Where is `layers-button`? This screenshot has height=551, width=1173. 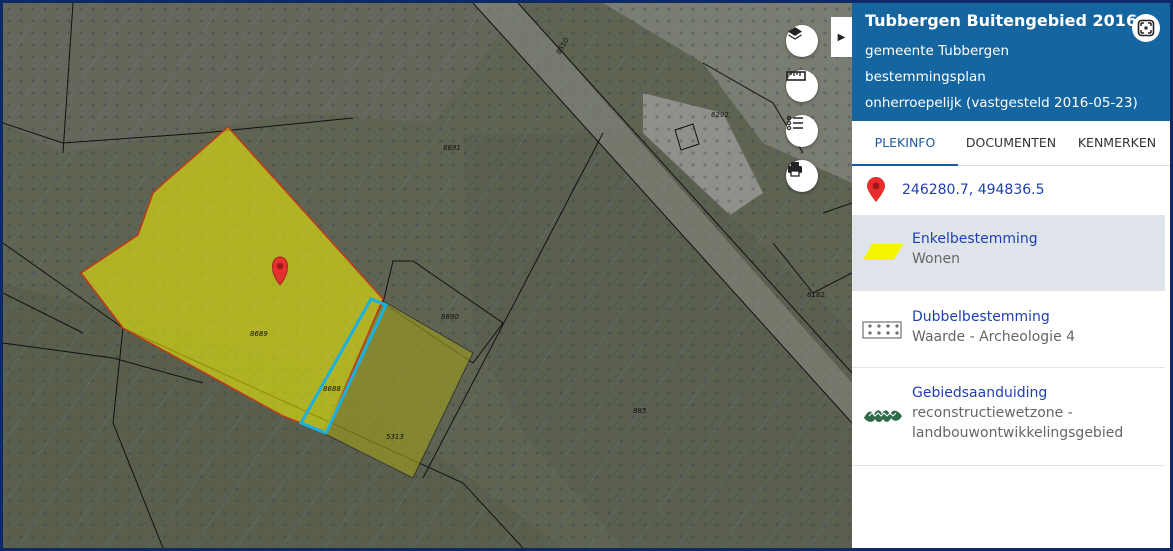
layers-button is located at coordinates (802, 41).